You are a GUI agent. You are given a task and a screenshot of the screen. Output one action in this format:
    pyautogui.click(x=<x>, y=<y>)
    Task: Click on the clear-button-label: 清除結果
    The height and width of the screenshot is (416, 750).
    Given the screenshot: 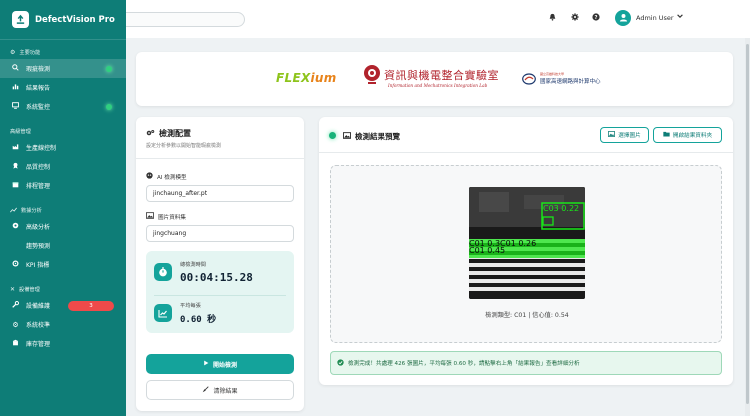 What is the action you would take?
    pyautogui.click(x=225, y=391)
    